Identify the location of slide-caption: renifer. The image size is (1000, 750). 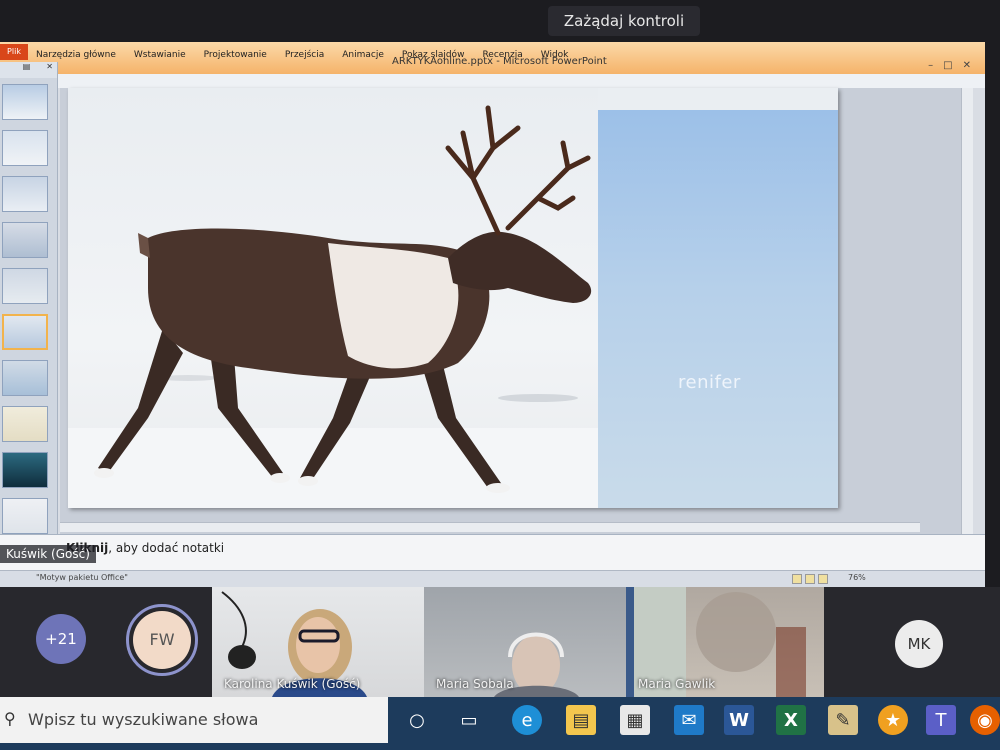
(709, 382).